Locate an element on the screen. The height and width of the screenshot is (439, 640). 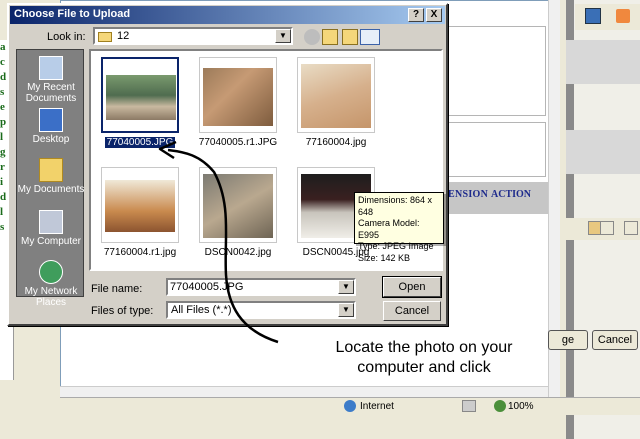
look-in-dropdown: 12 ▼ is located at coordinates (193, 36).